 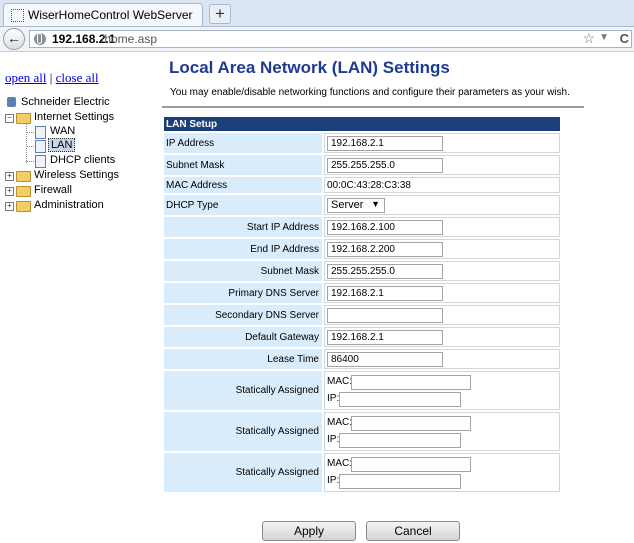 I want to click on table-row: End IP Address, so click(x=362, y=249).